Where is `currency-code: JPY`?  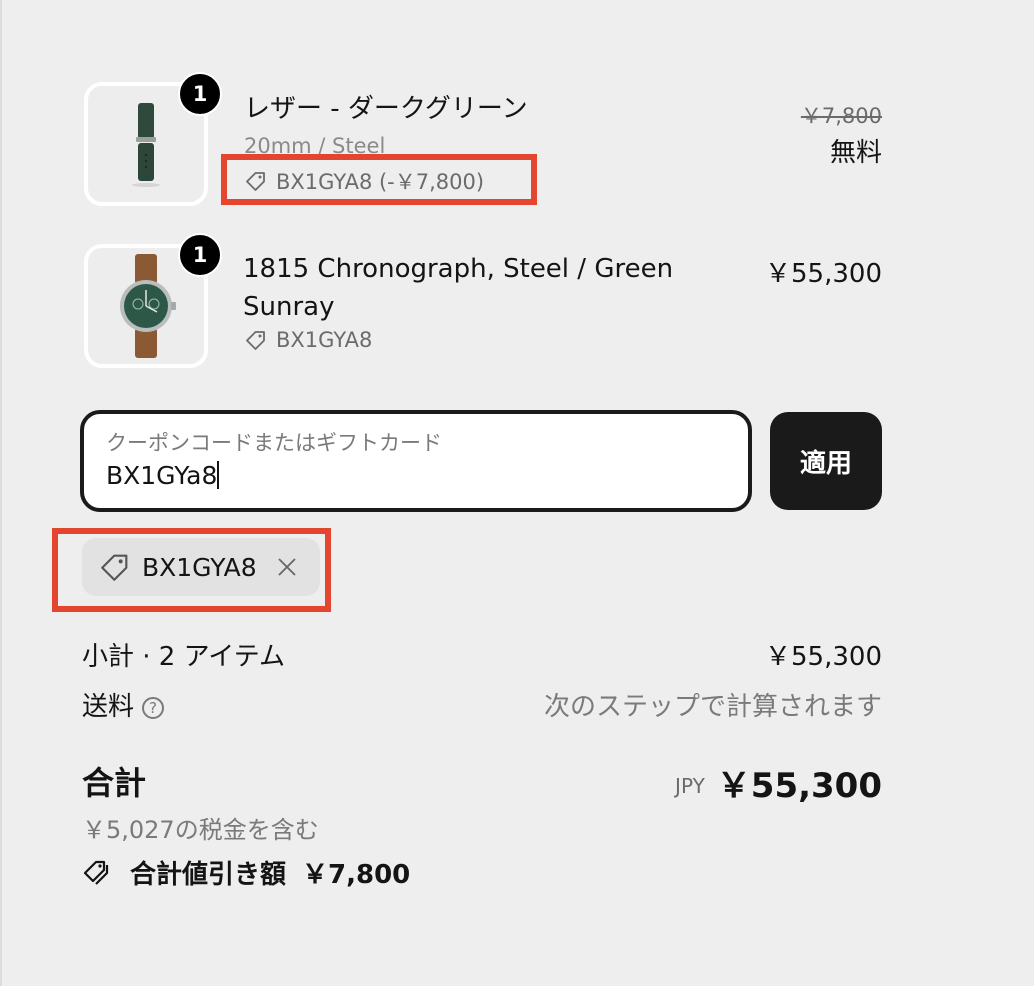 currency-code: JPY is located at coordinates (690, 786).